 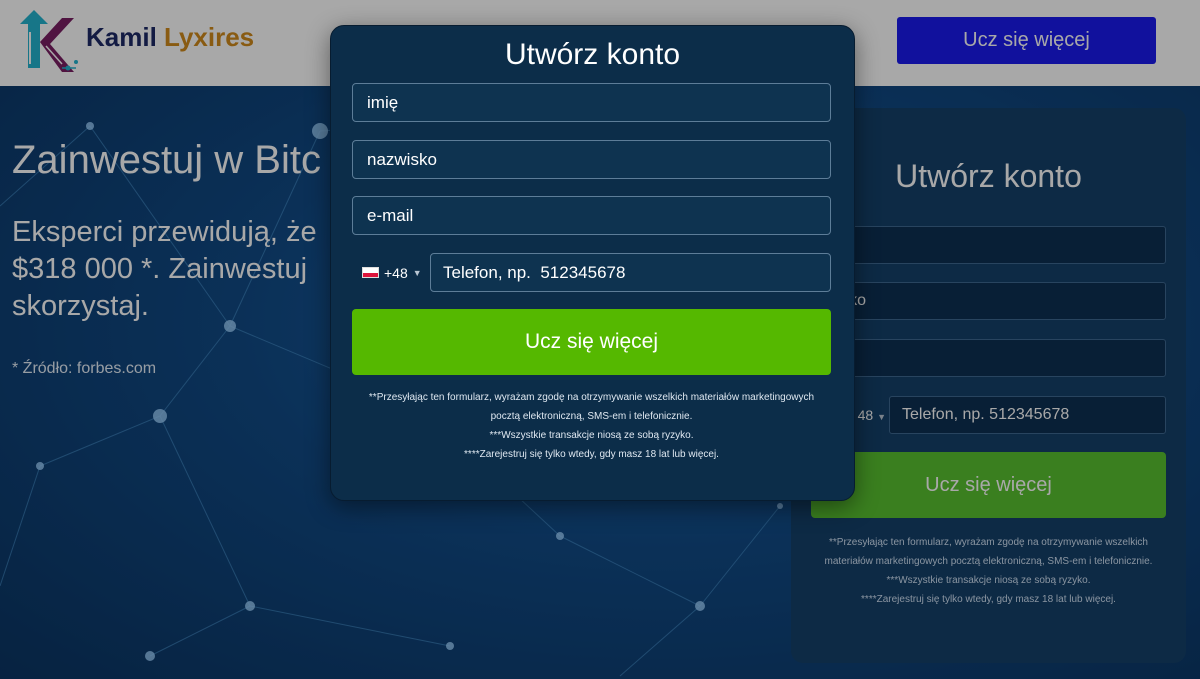 I want to click on first-name-input: imię, so click(x=591, y=102).